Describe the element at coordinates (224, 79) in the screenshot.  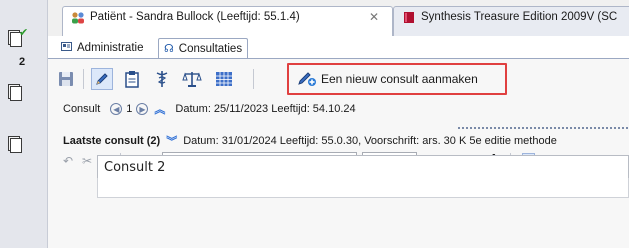
I see `table-grid-icon` at that location.